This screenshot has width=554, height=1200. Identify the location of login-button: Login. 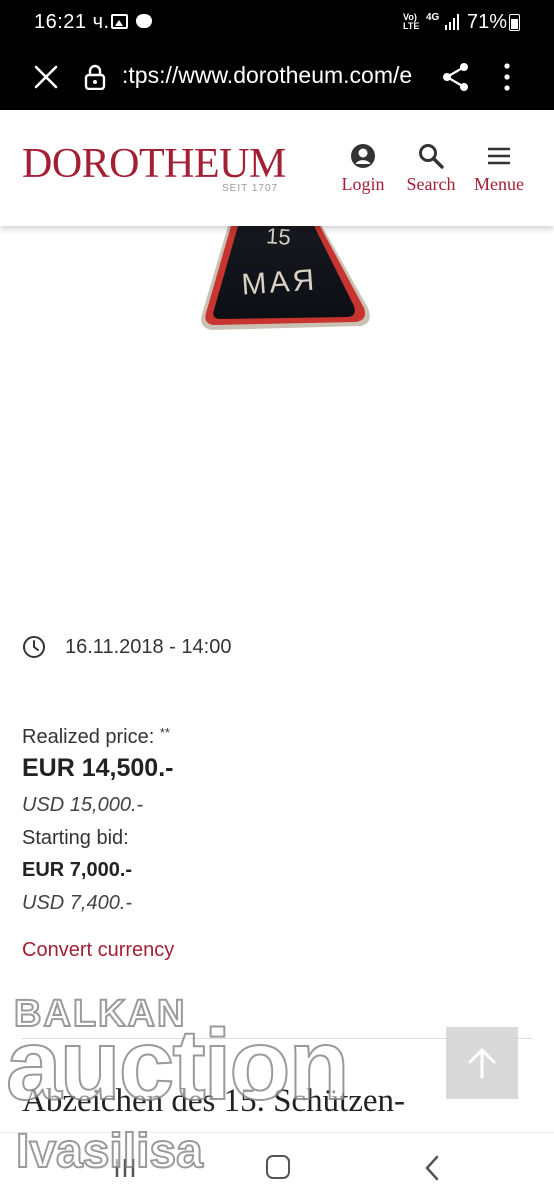
(363, 168).